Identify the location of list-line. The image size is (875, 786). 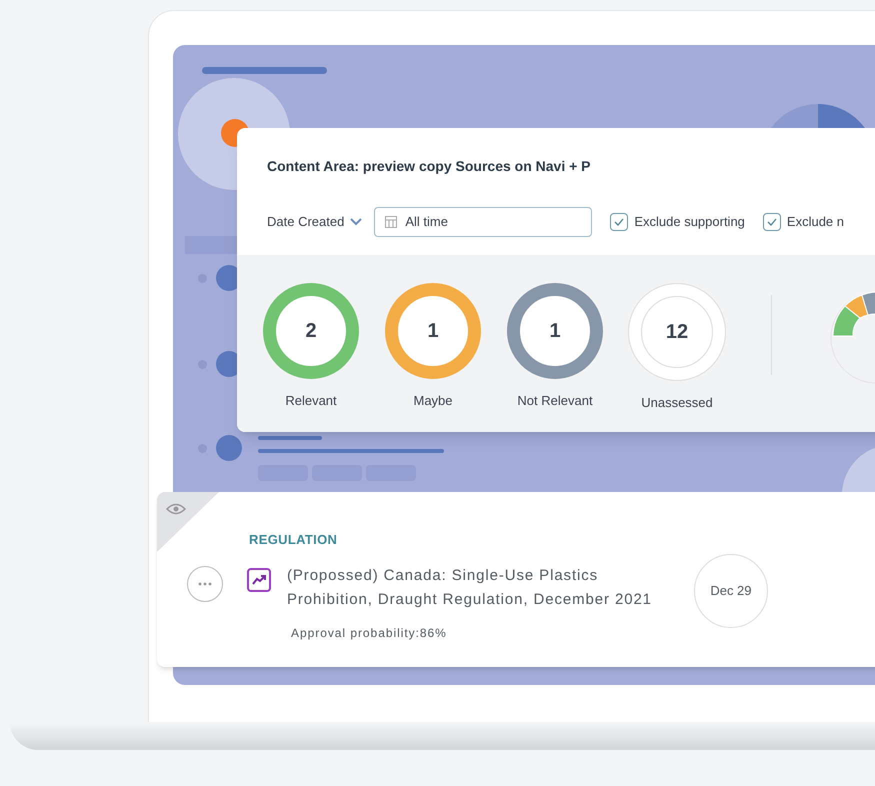
(290, 438).